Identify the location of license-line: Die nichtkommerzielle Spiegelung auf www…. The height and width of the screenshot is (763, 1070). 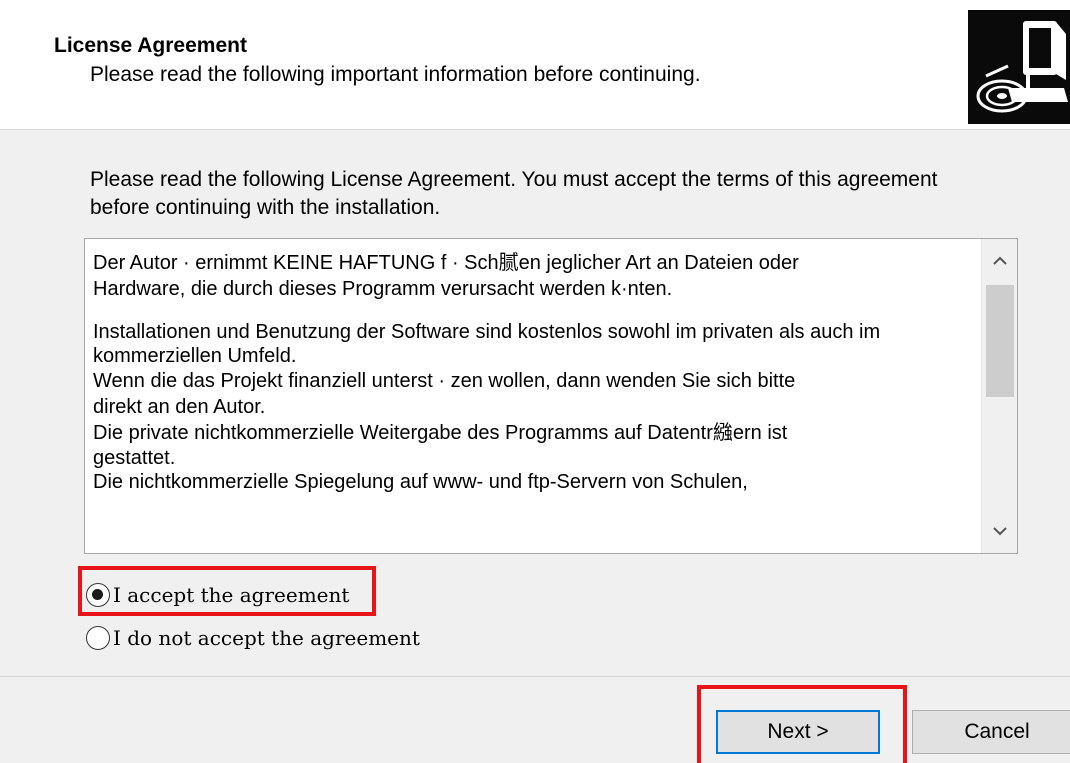
(420, 482).